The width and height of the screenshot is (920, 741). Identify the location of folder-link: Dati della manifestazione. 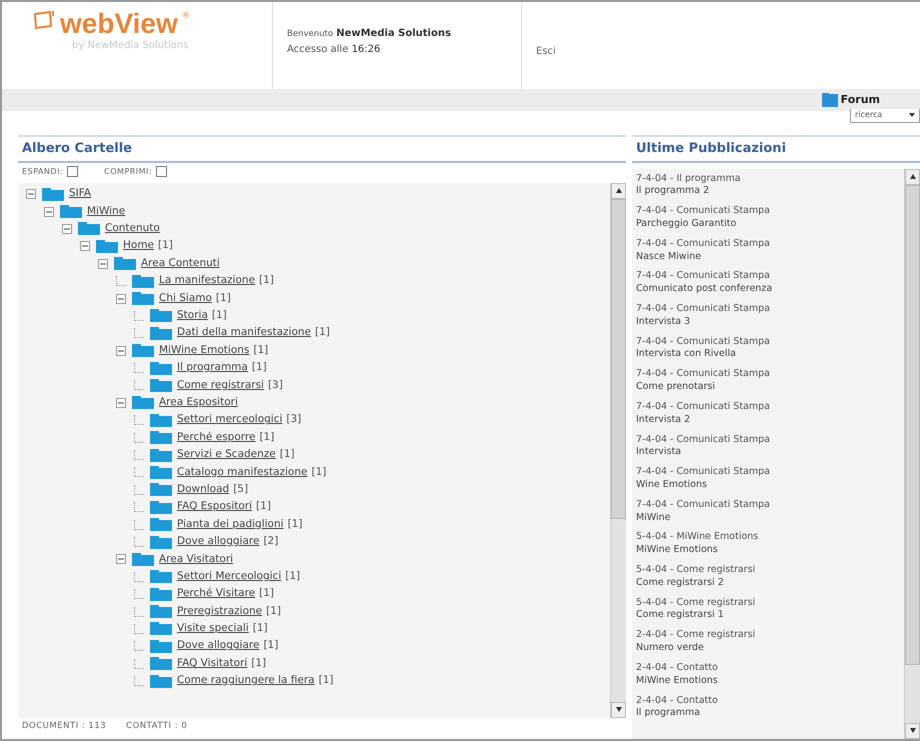
(244, 333).